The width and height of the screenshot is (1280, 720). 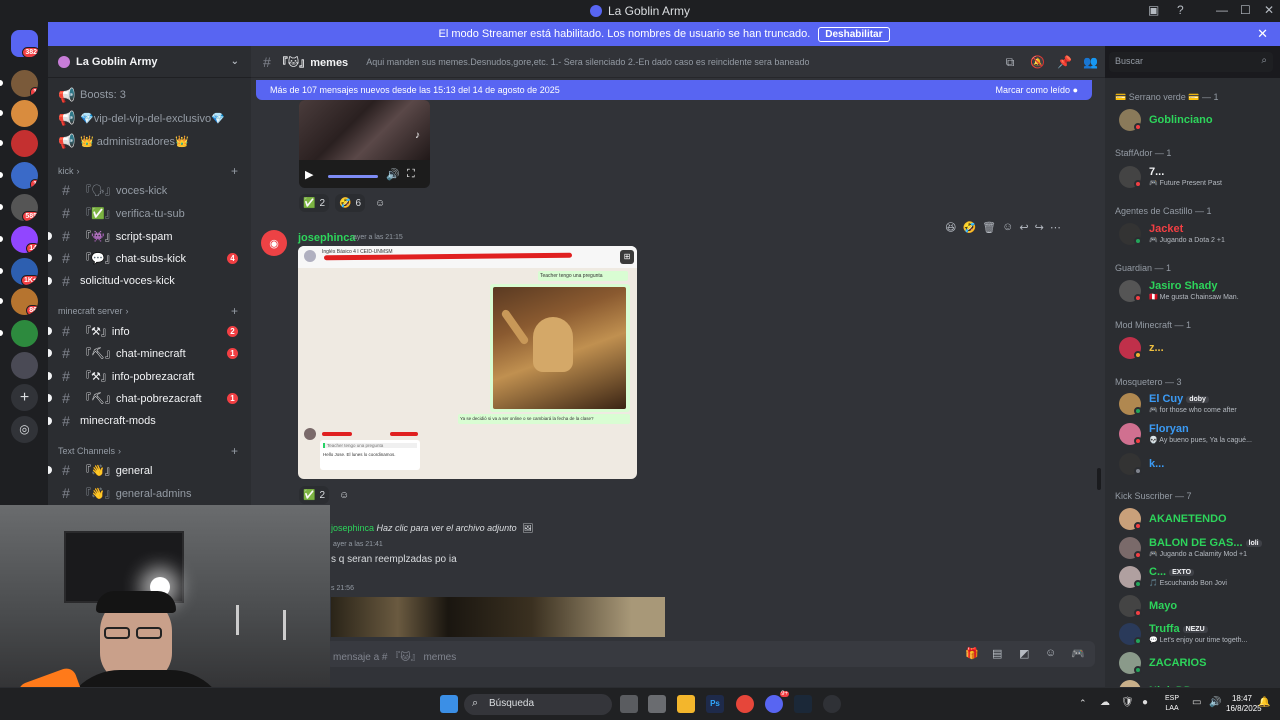 What do you see at coordinates (148, 311) in the screenshot?
I see `category-header: minecraft server › +` at bounding box center [148, 311].